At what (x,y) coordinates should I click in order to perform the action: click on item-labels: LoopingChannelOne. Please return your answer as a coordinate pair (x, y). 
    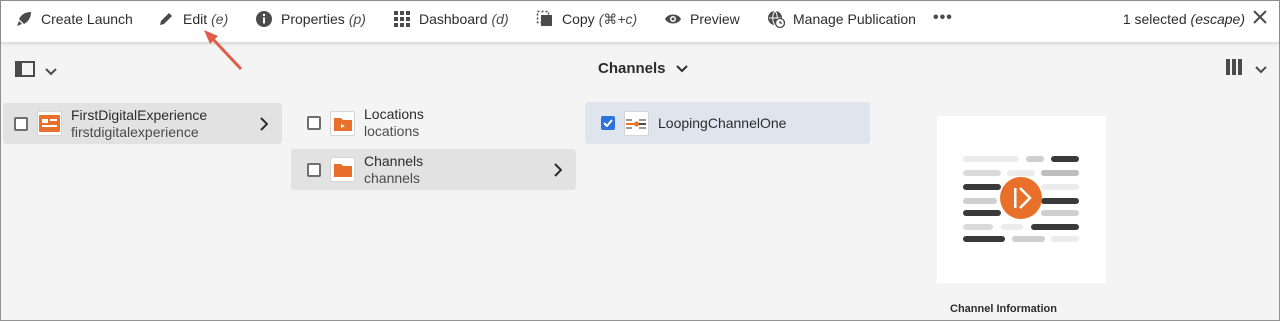
    Looking at the image, I should click on (722, 123).